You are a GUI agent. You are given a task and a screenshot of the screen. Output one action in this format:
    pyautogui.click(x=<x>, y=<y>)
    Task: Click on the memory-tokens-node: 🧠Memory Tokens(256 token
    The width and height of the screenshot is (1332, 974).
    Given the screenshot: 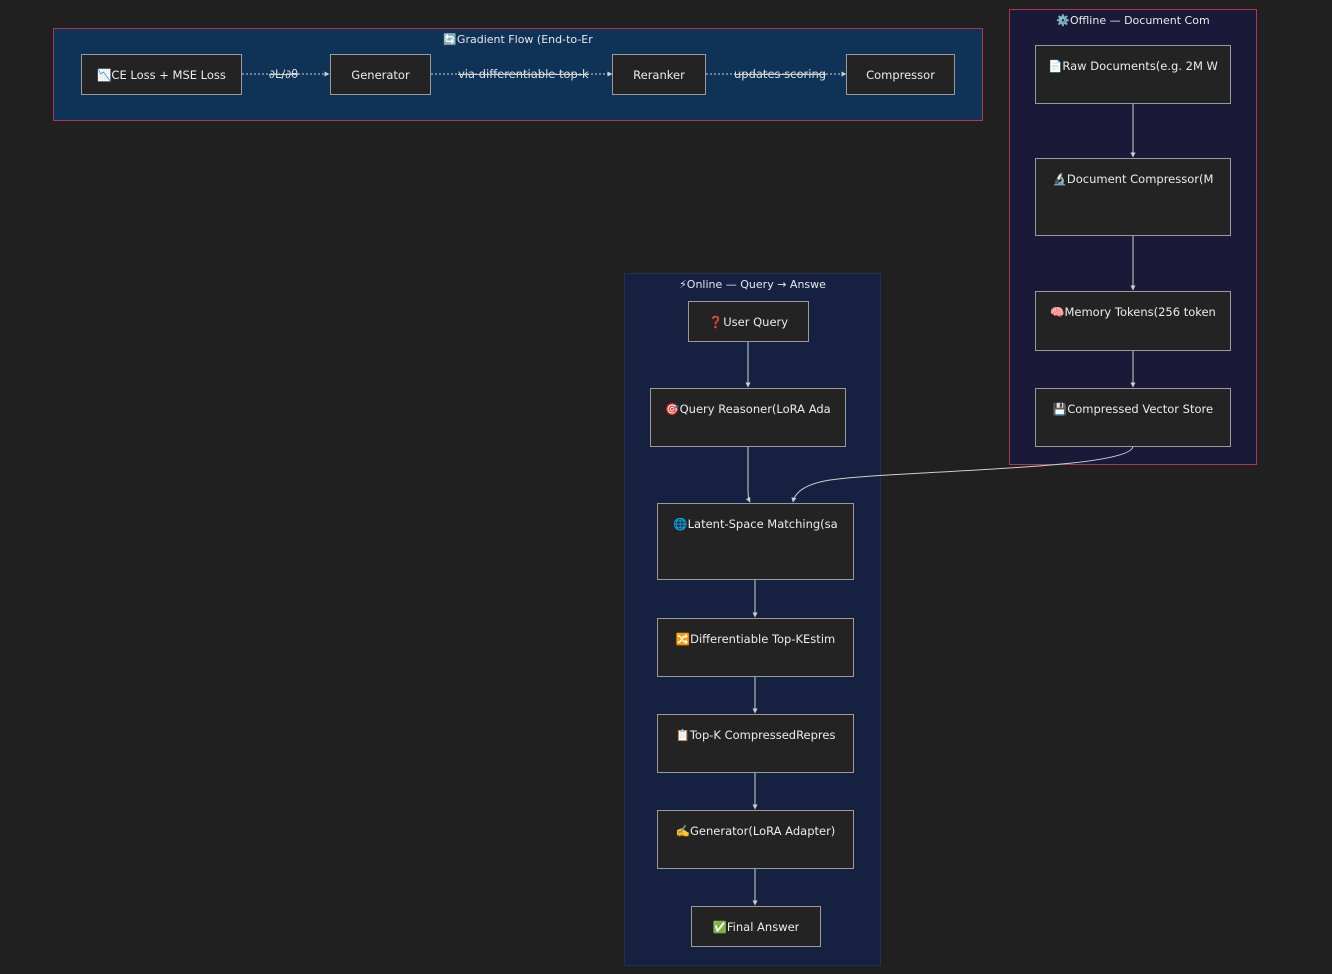 What is the action you would take?
    pyautogui.click(x=1133, y=321)
    